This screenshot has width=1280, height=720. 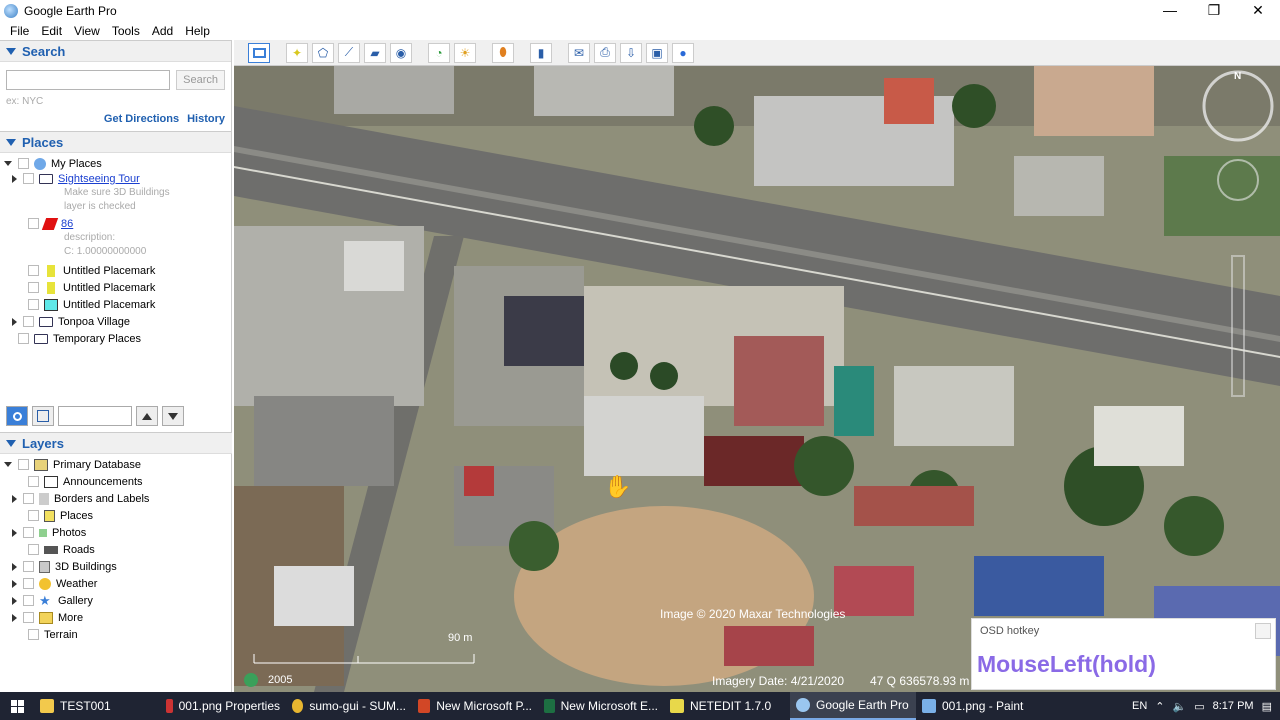 I want to click on layer-more: More, so click(x=47, y=617).